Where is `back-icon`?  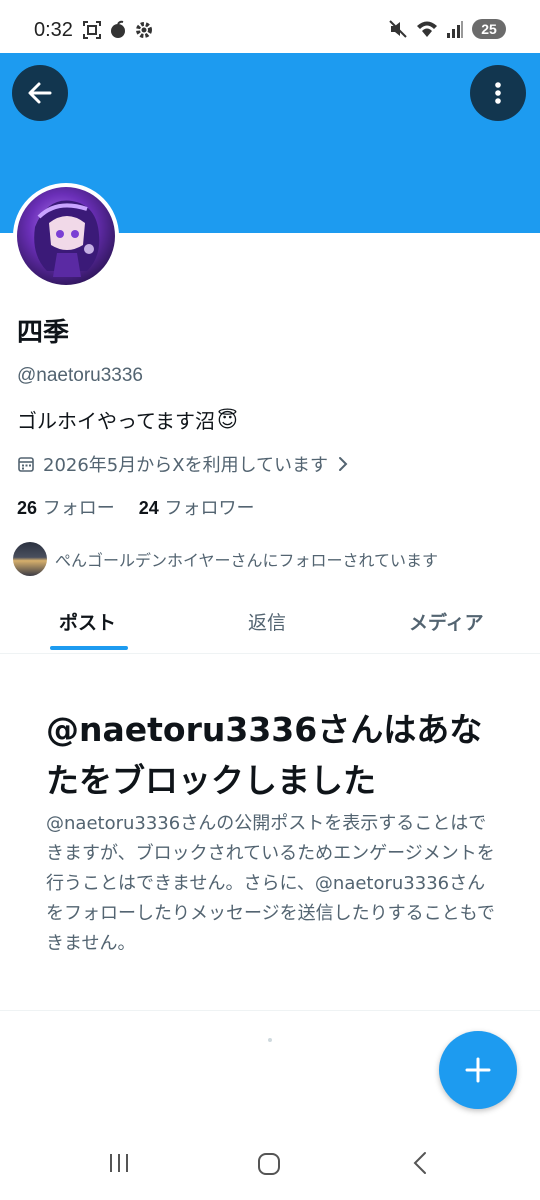 back-icon is located at coordinates (419, 1163).